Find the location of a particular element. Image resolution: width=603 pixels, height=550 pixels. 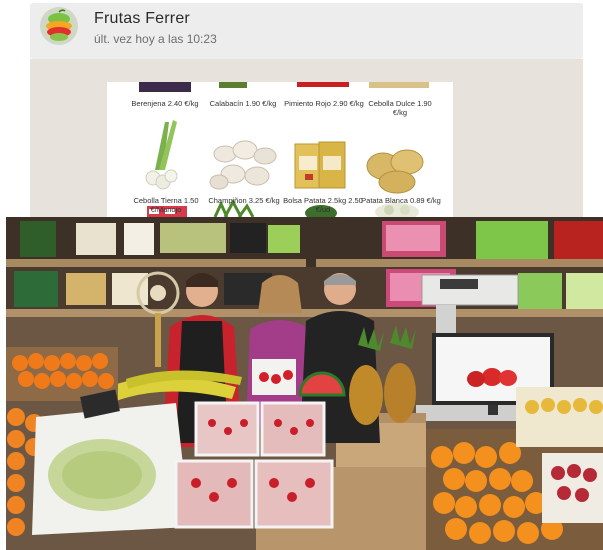

caption-calabacin: Calabacín 1.90 €/kg is located at coordinates (243, 103).